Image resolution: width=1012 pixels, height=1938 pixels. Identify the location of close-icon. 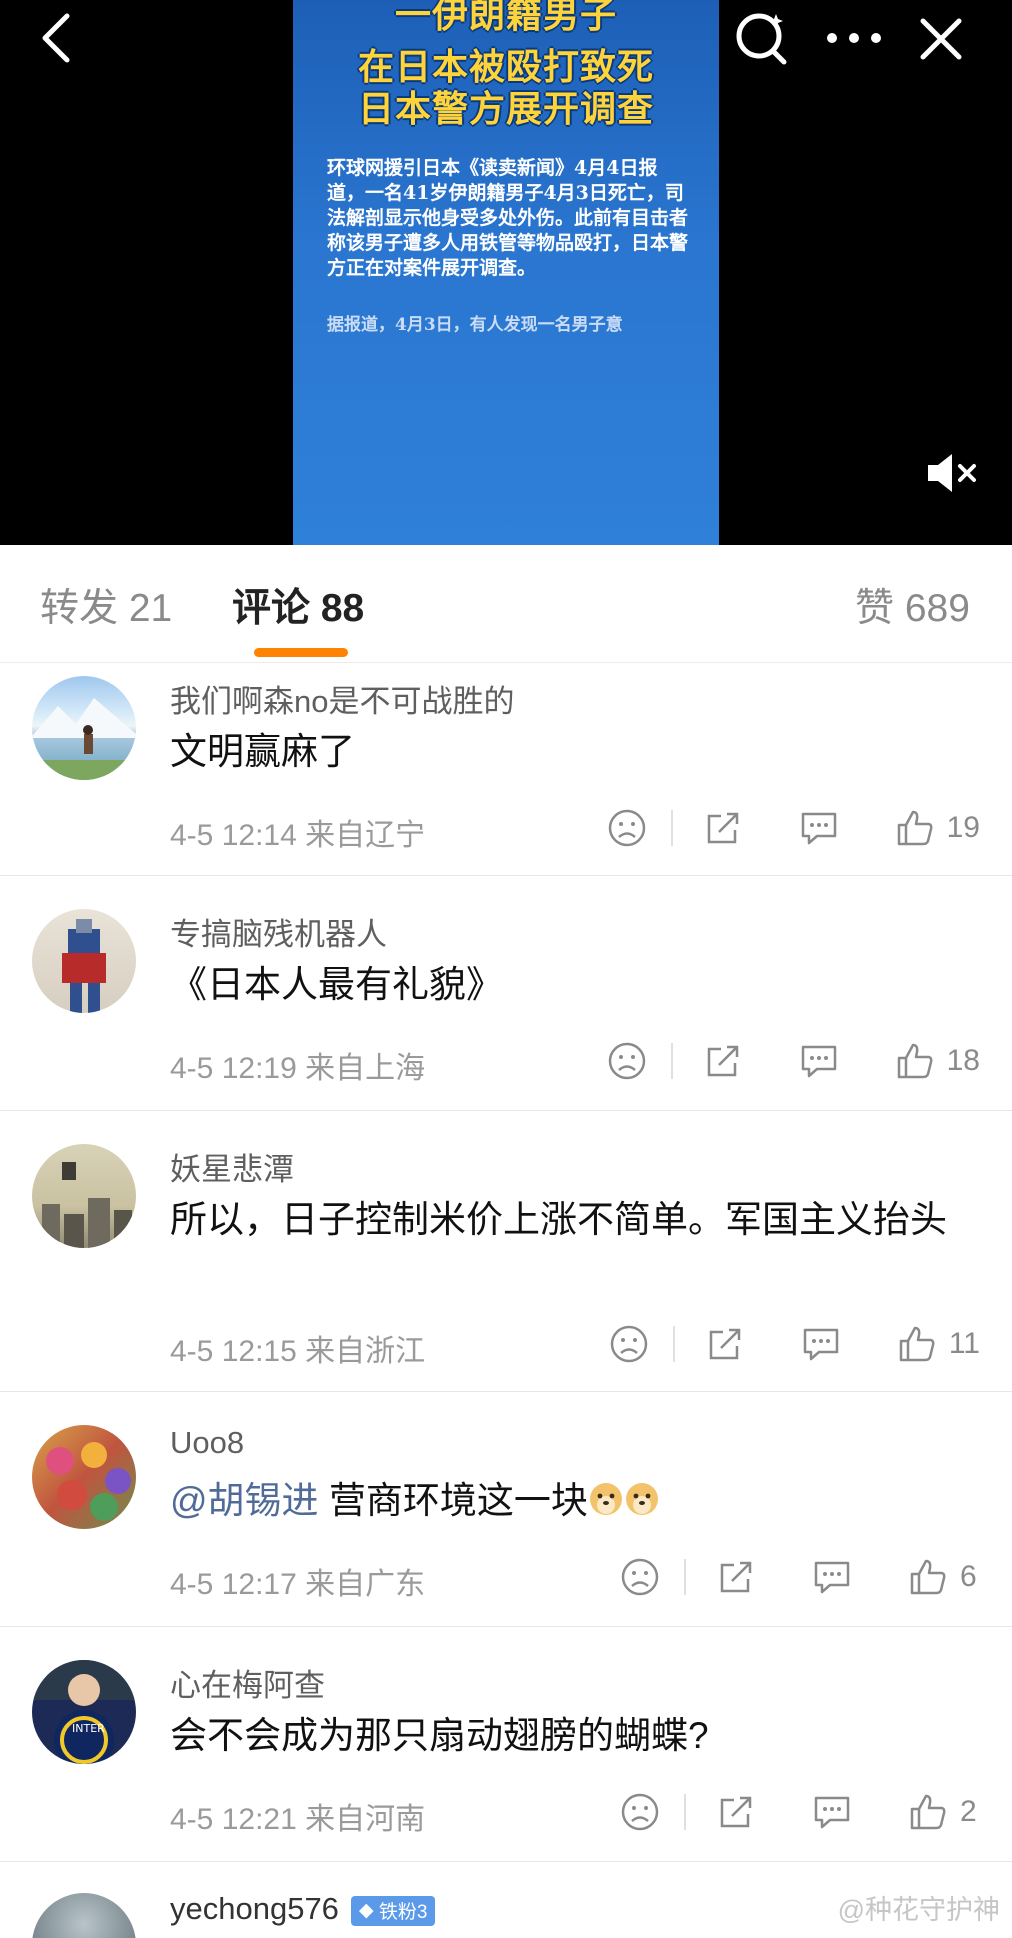
(941, 39).